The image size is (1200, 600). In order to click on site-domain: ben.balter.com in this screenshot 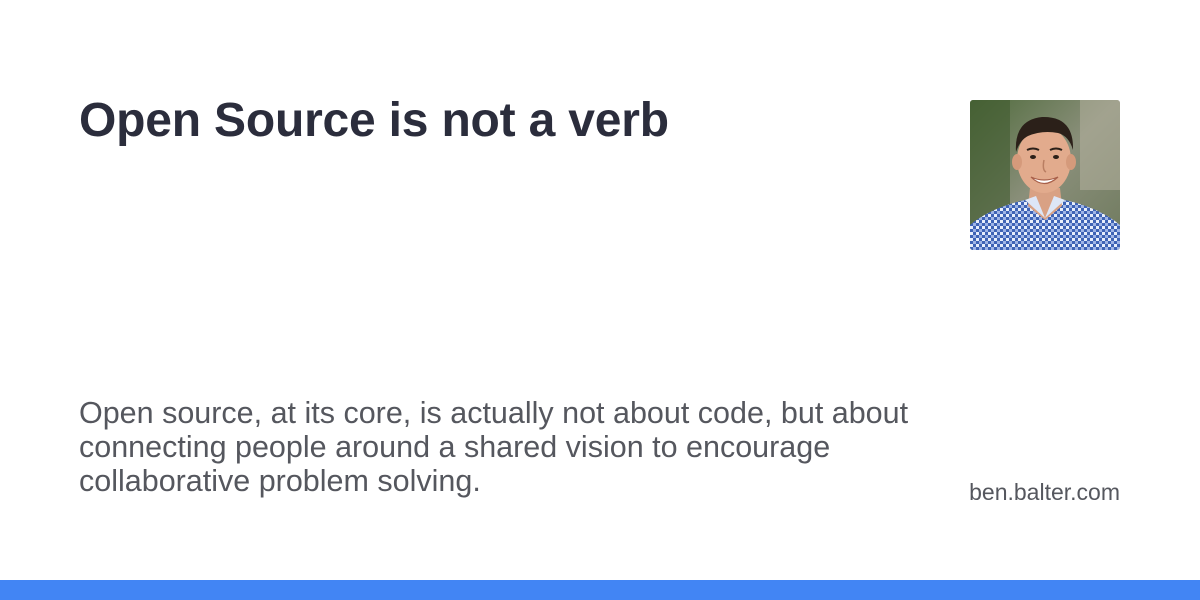, I will do `click(1044, 492)`.